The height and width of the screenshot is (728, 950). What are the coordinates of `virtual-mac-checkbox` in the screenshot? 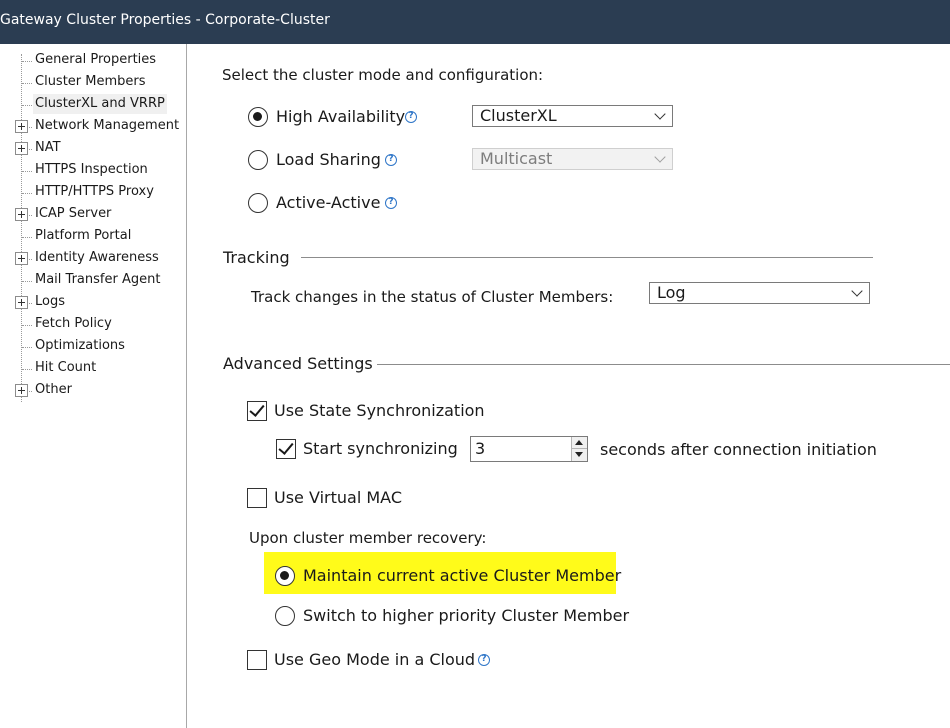 It's located at (257, 498).